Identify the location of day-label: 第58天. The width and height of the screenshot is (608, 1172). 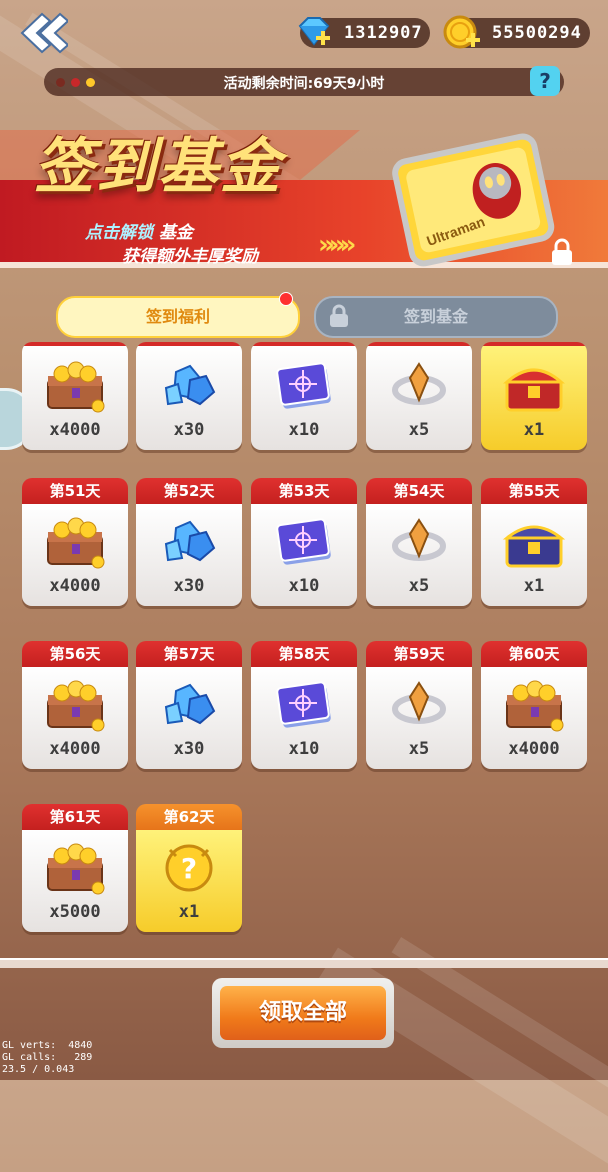
(304, 654).